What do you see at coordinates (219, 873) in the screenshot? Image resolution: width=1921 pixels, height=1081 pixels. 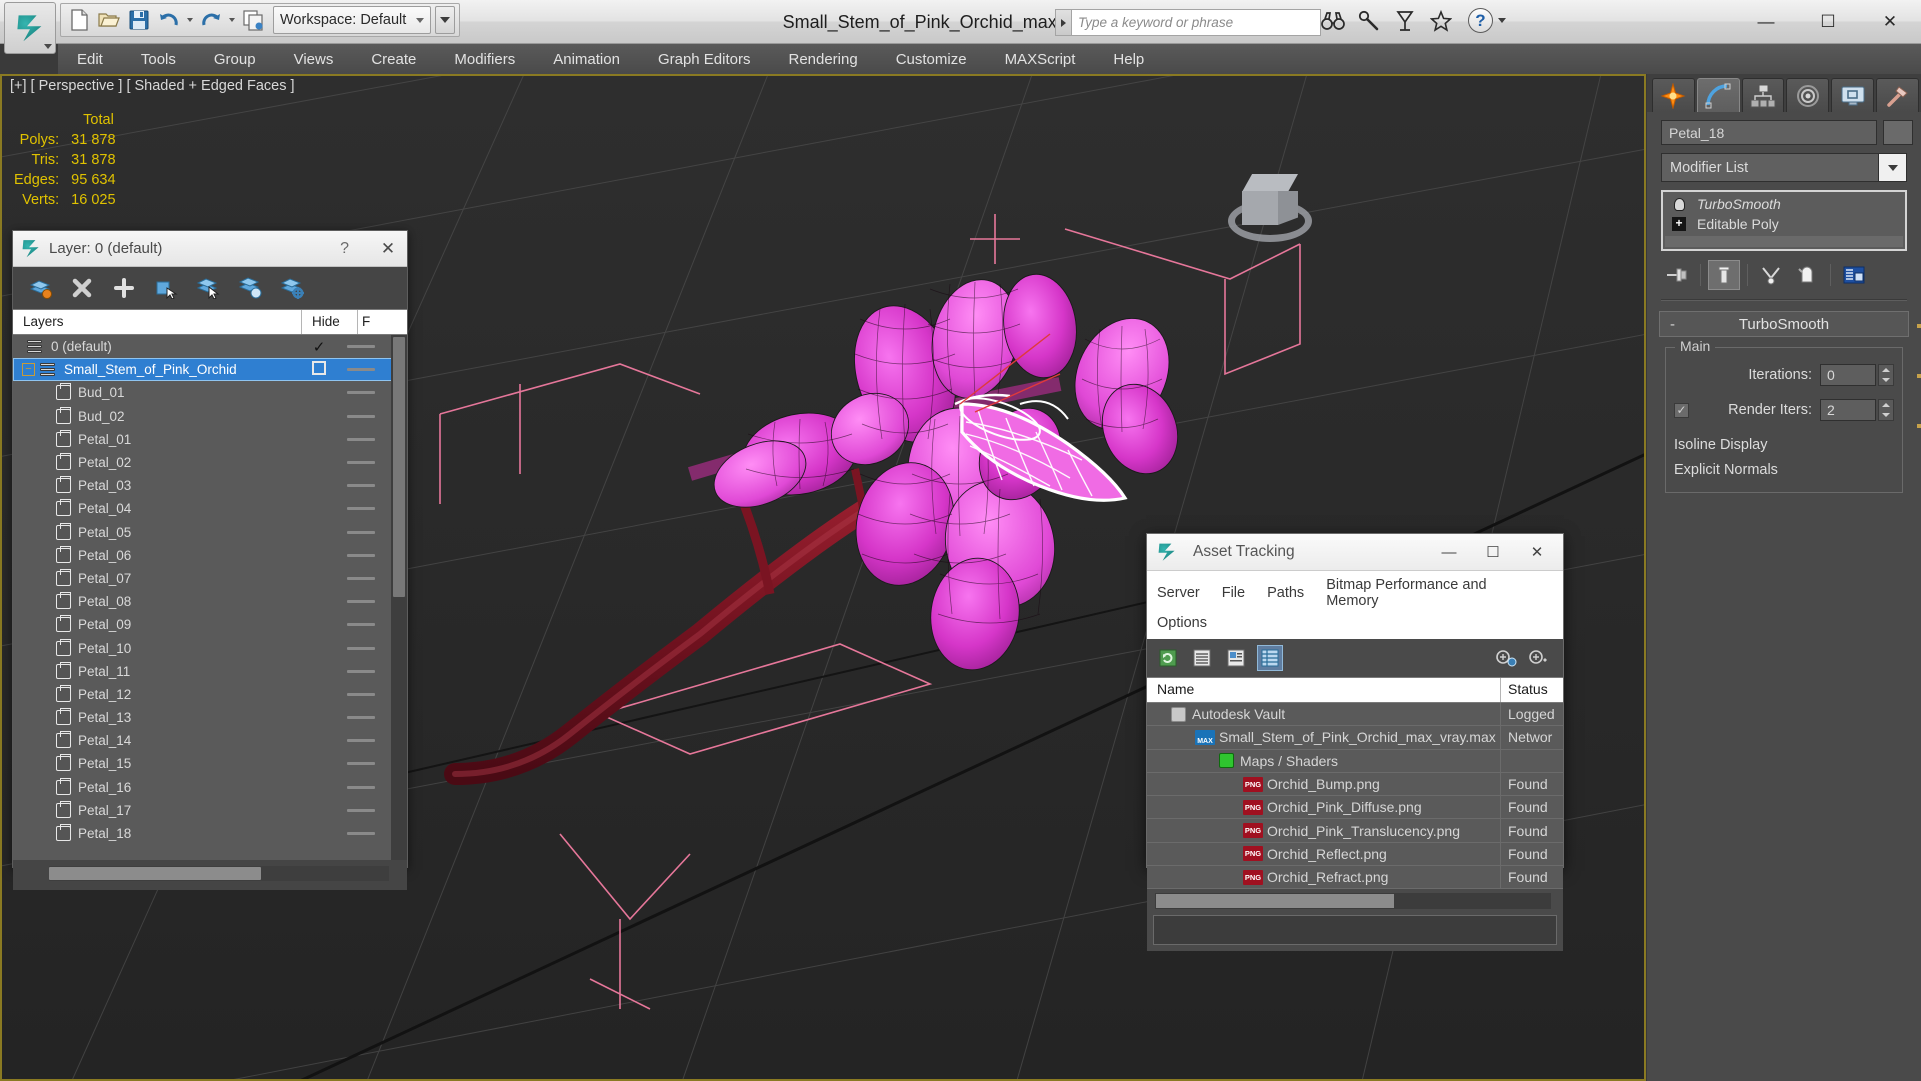 I see `layer-list-horizontal-scrollbar` at bounding box center [219, 873].